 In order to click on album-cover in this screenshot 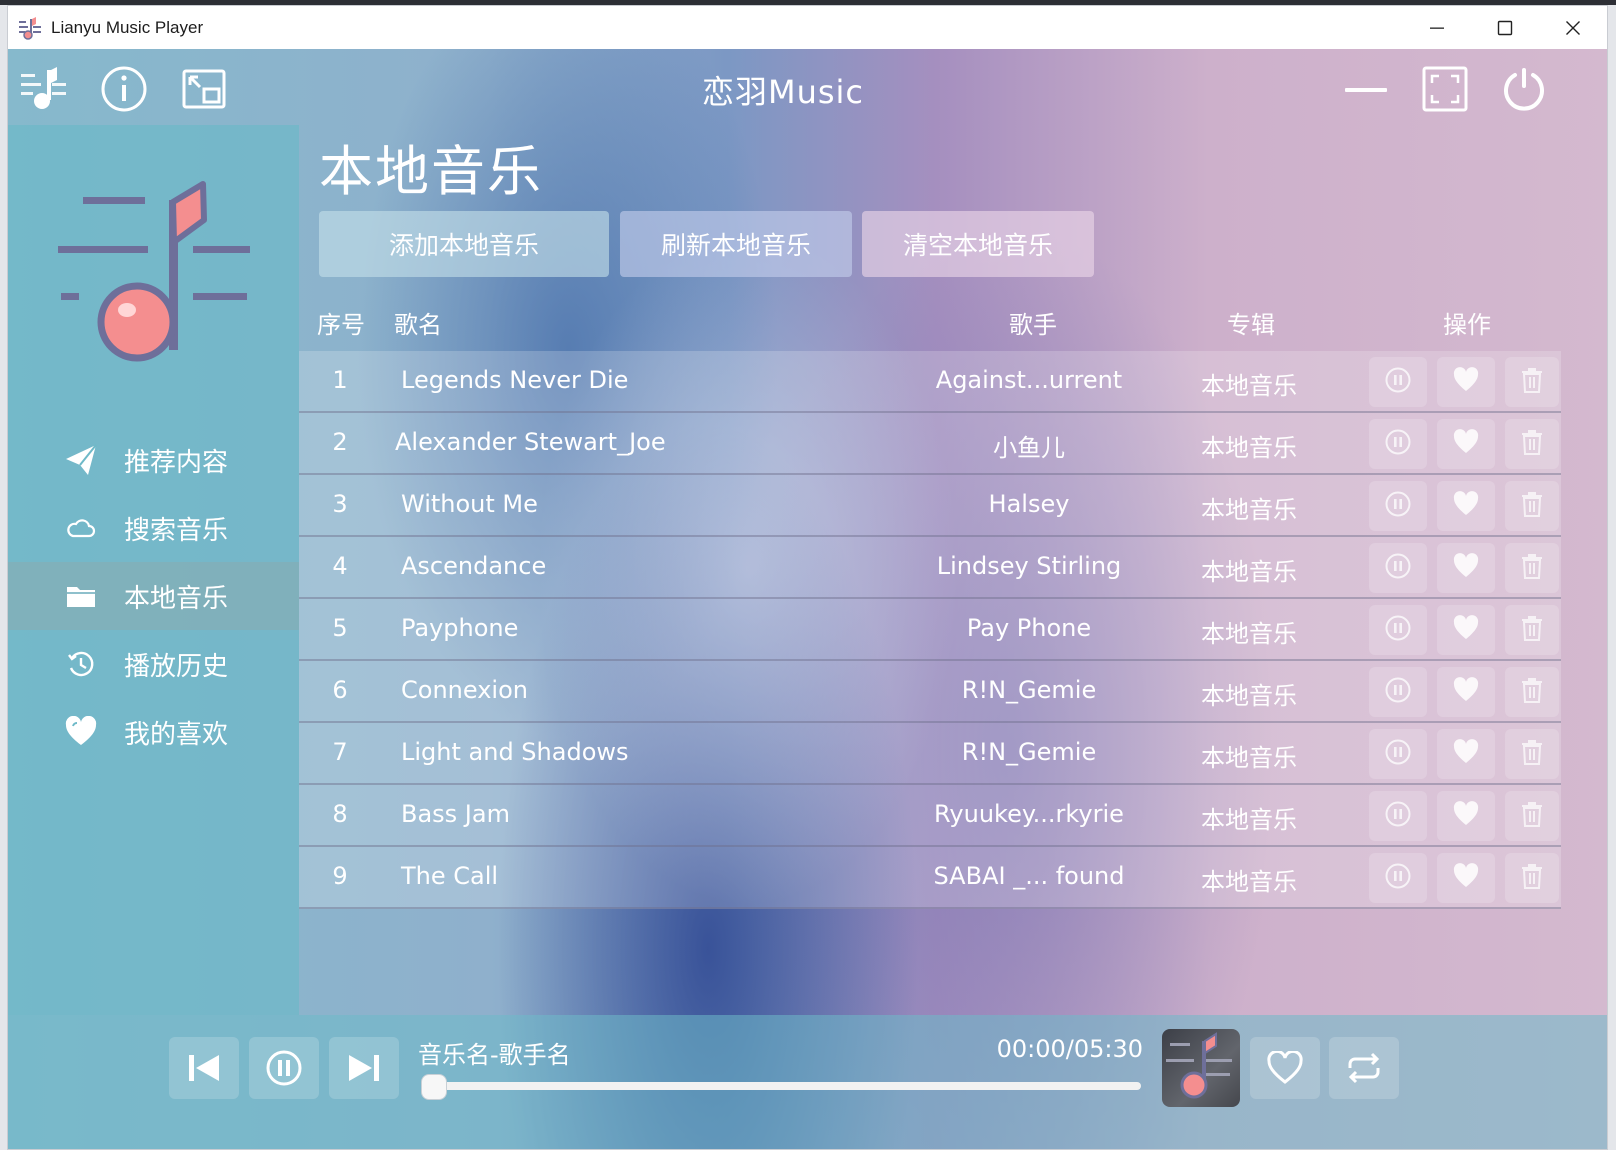, I will do `click(1201, 1068)`.